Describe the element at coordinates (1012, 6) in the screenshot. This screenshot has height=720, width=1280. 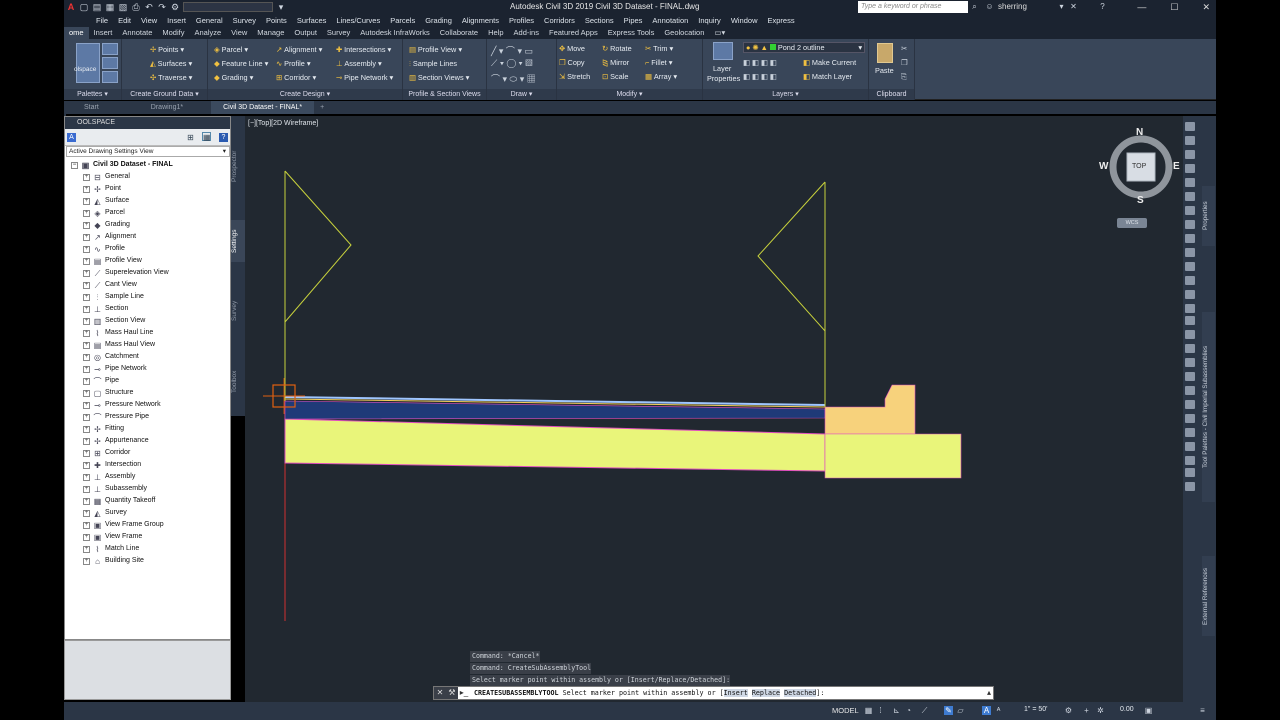
I see `user-name: sherring` at that location.